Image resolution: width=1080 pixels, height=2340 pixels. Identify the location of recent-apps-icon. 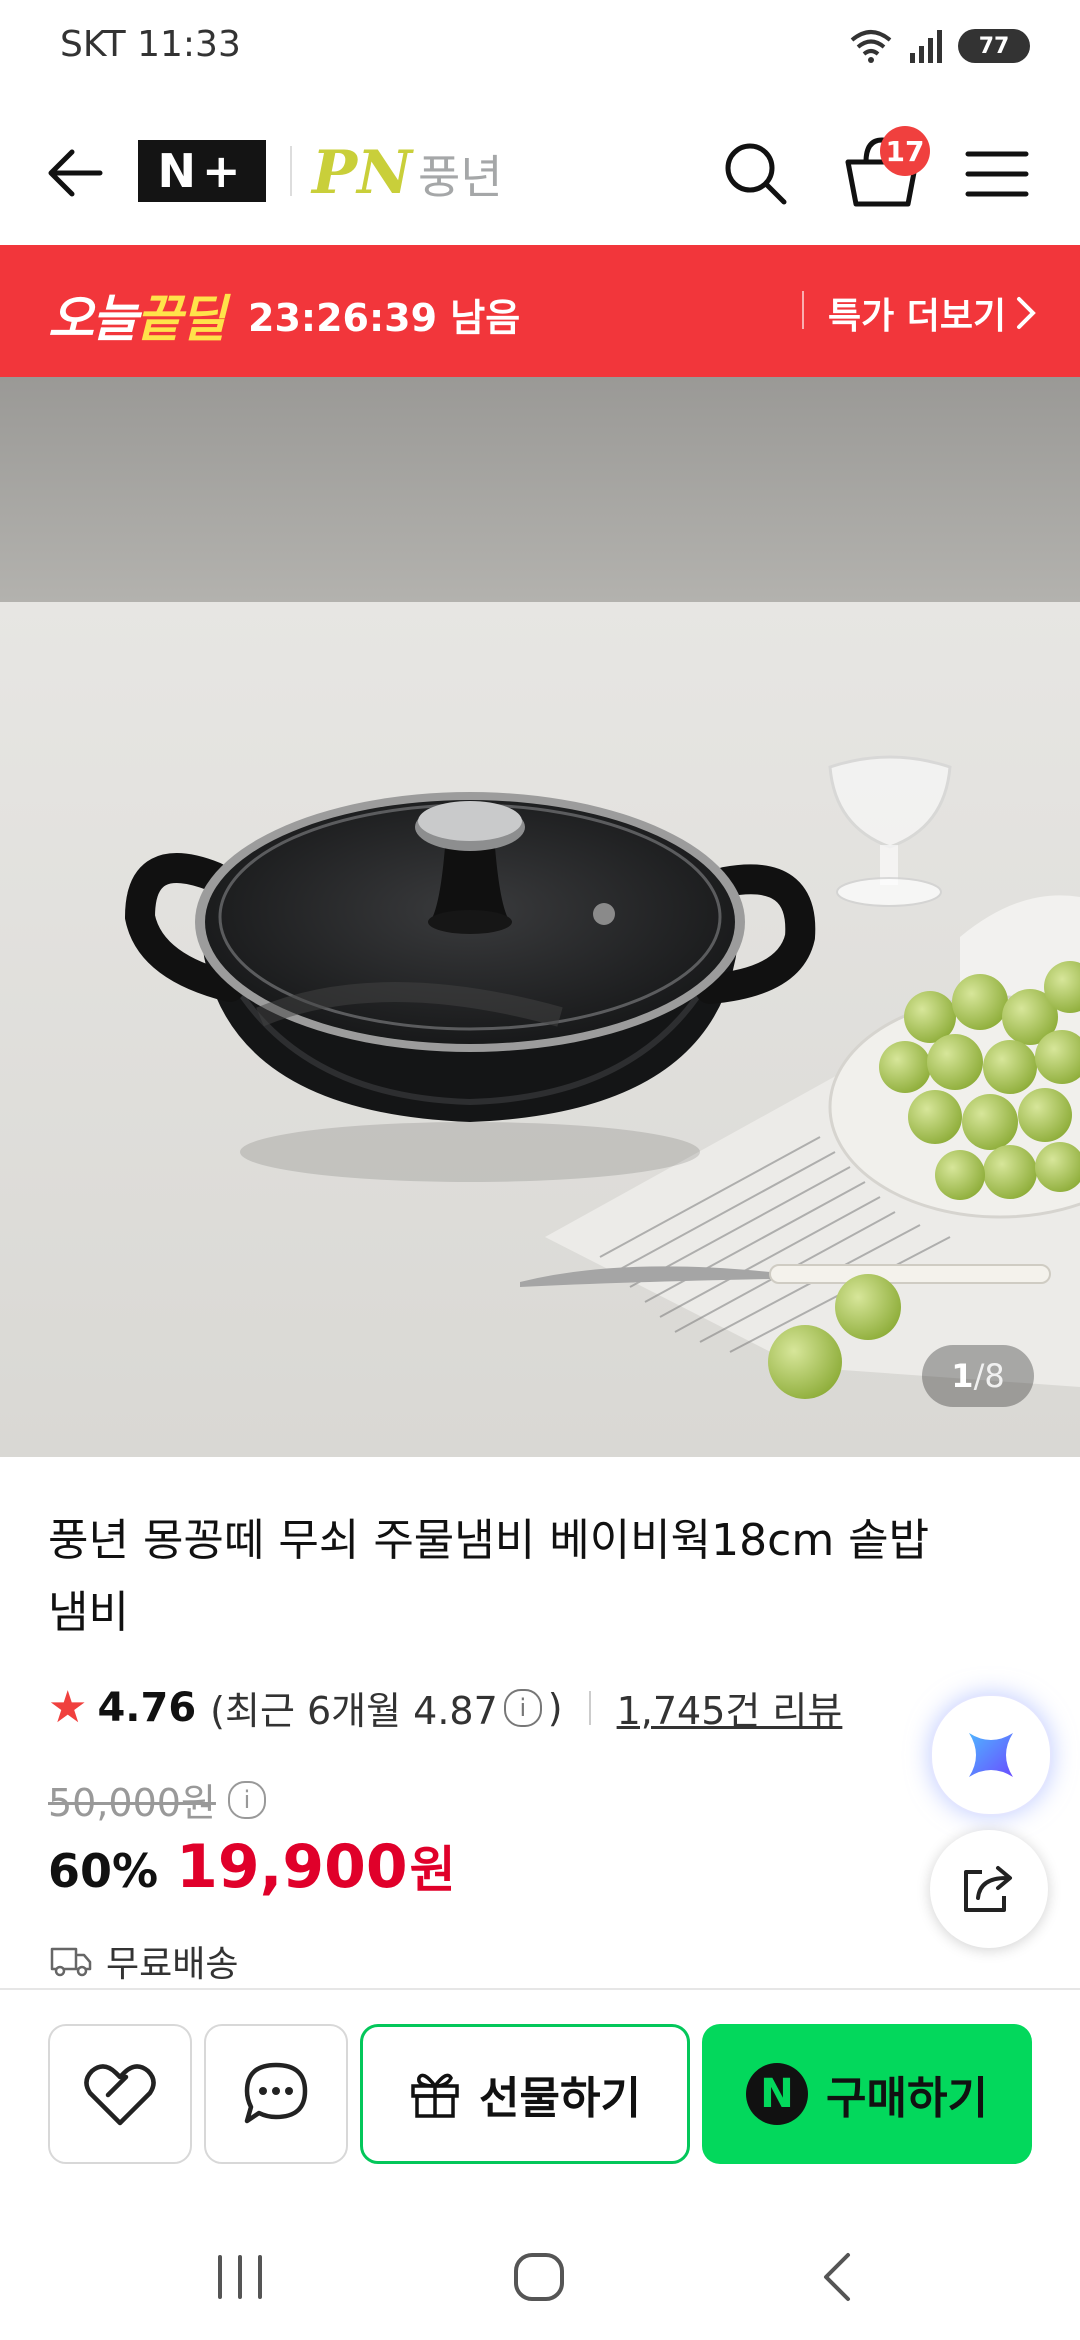
(240, 2277).